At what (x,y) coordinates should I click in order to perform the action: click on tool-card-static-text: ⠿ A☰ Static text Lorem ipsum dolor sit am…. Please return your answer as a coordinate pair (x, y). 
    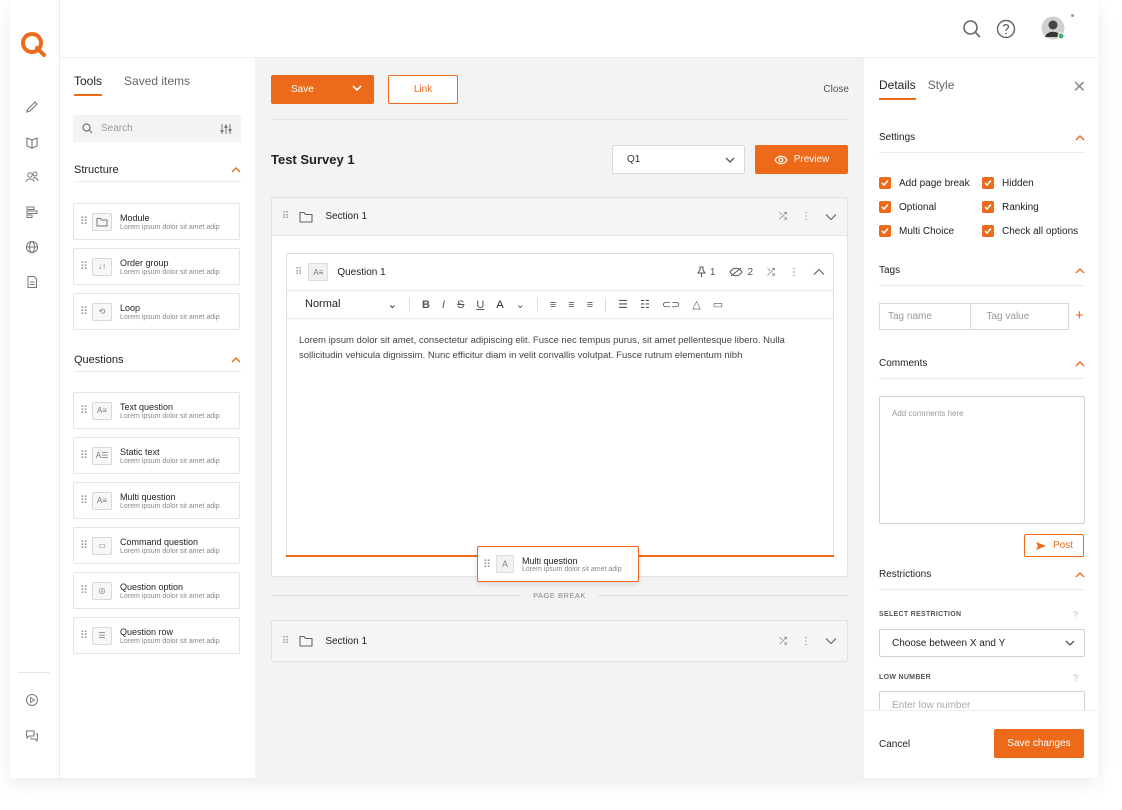
    Looking at the image, I should click on (156, 455).